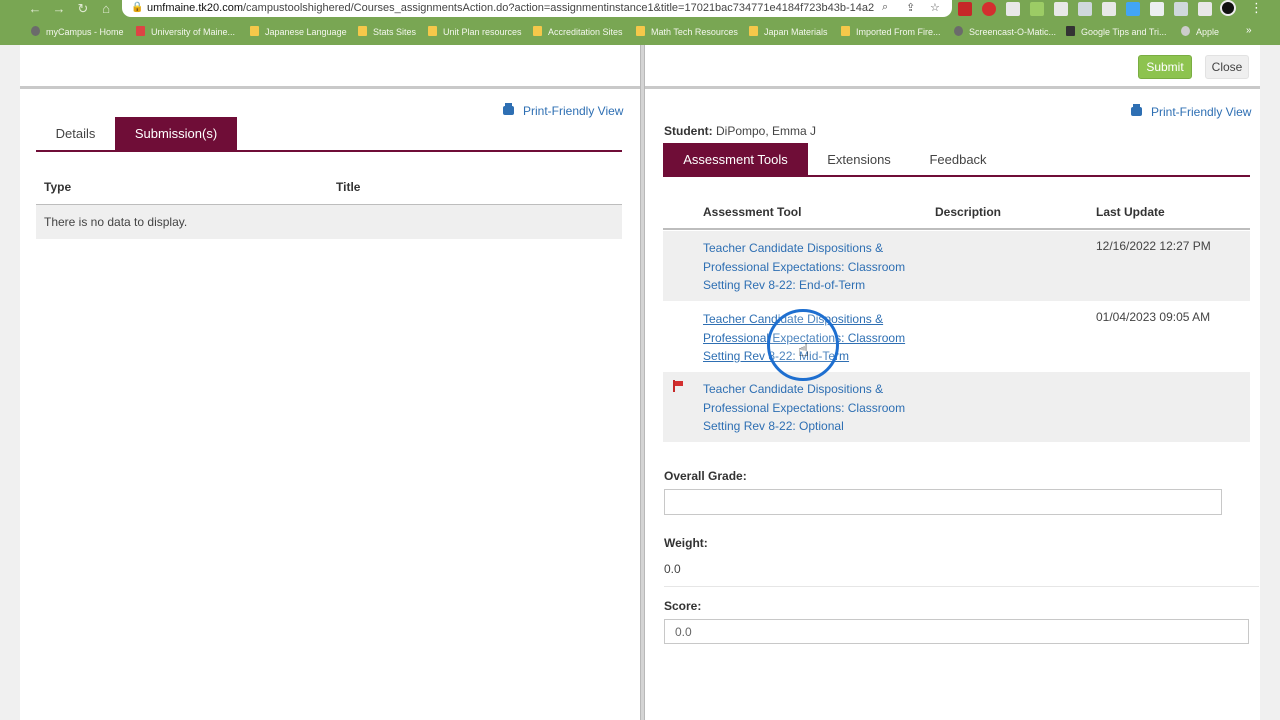  I want to click on tab-submissions: Submission(s), so click(176, 133).